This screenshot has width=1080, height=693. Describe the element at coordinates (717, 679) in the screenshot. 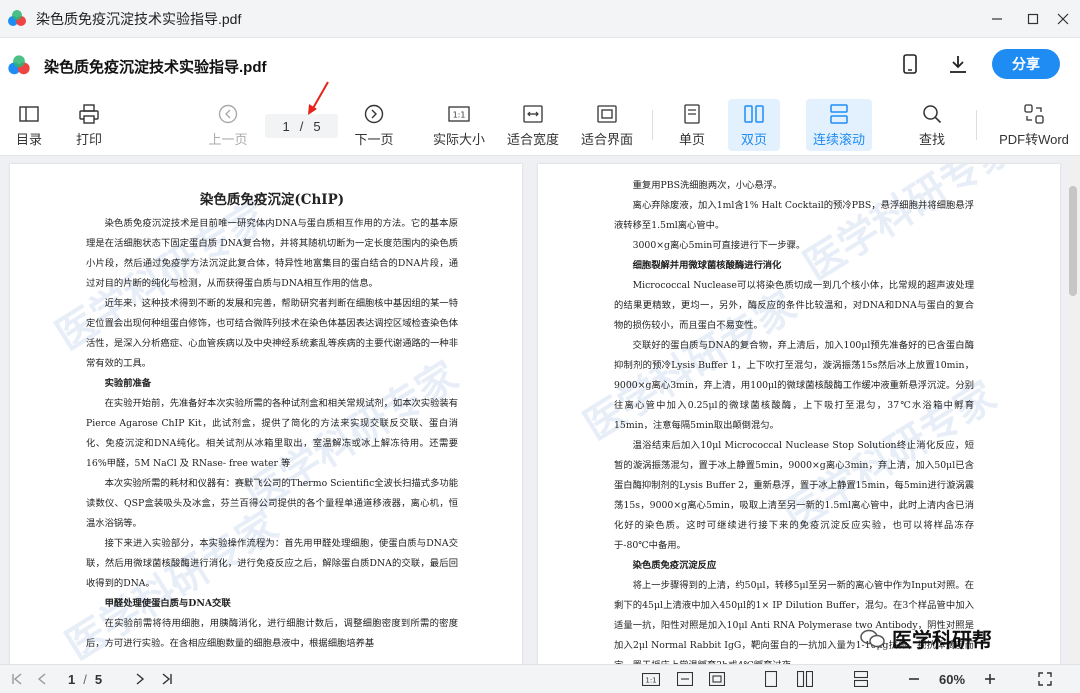

I see `status-fit-page-button` at that location.